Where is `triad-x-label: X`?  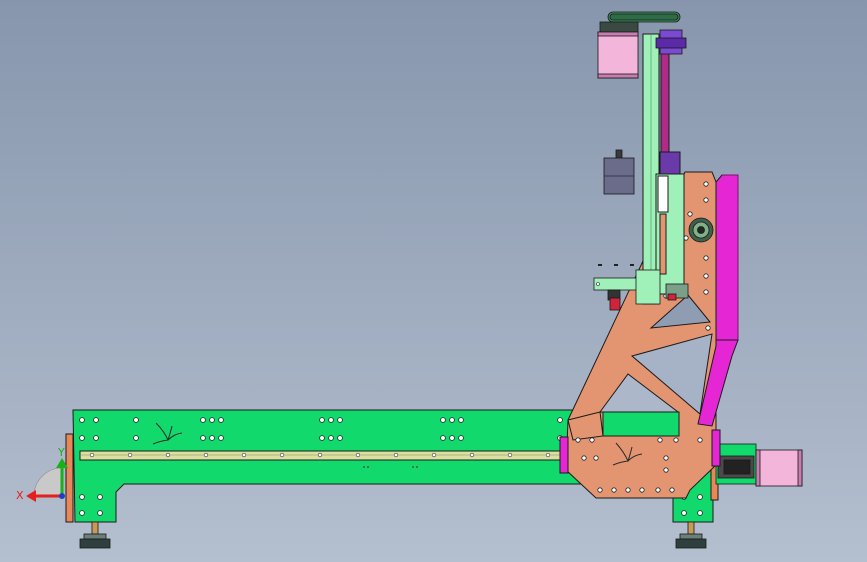
triad-x-label: X is located at coordinates (20, 495).